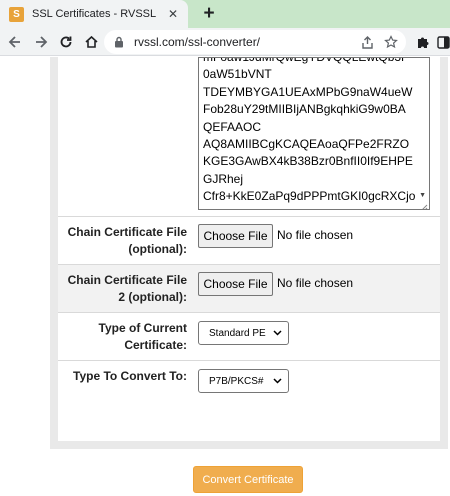 Image resolution: width=450 pixels, height=496 pixels. What do you see at coordinates (91, 42) in the screenshot?
I see `home-icon` at bounding box center [91, 42].